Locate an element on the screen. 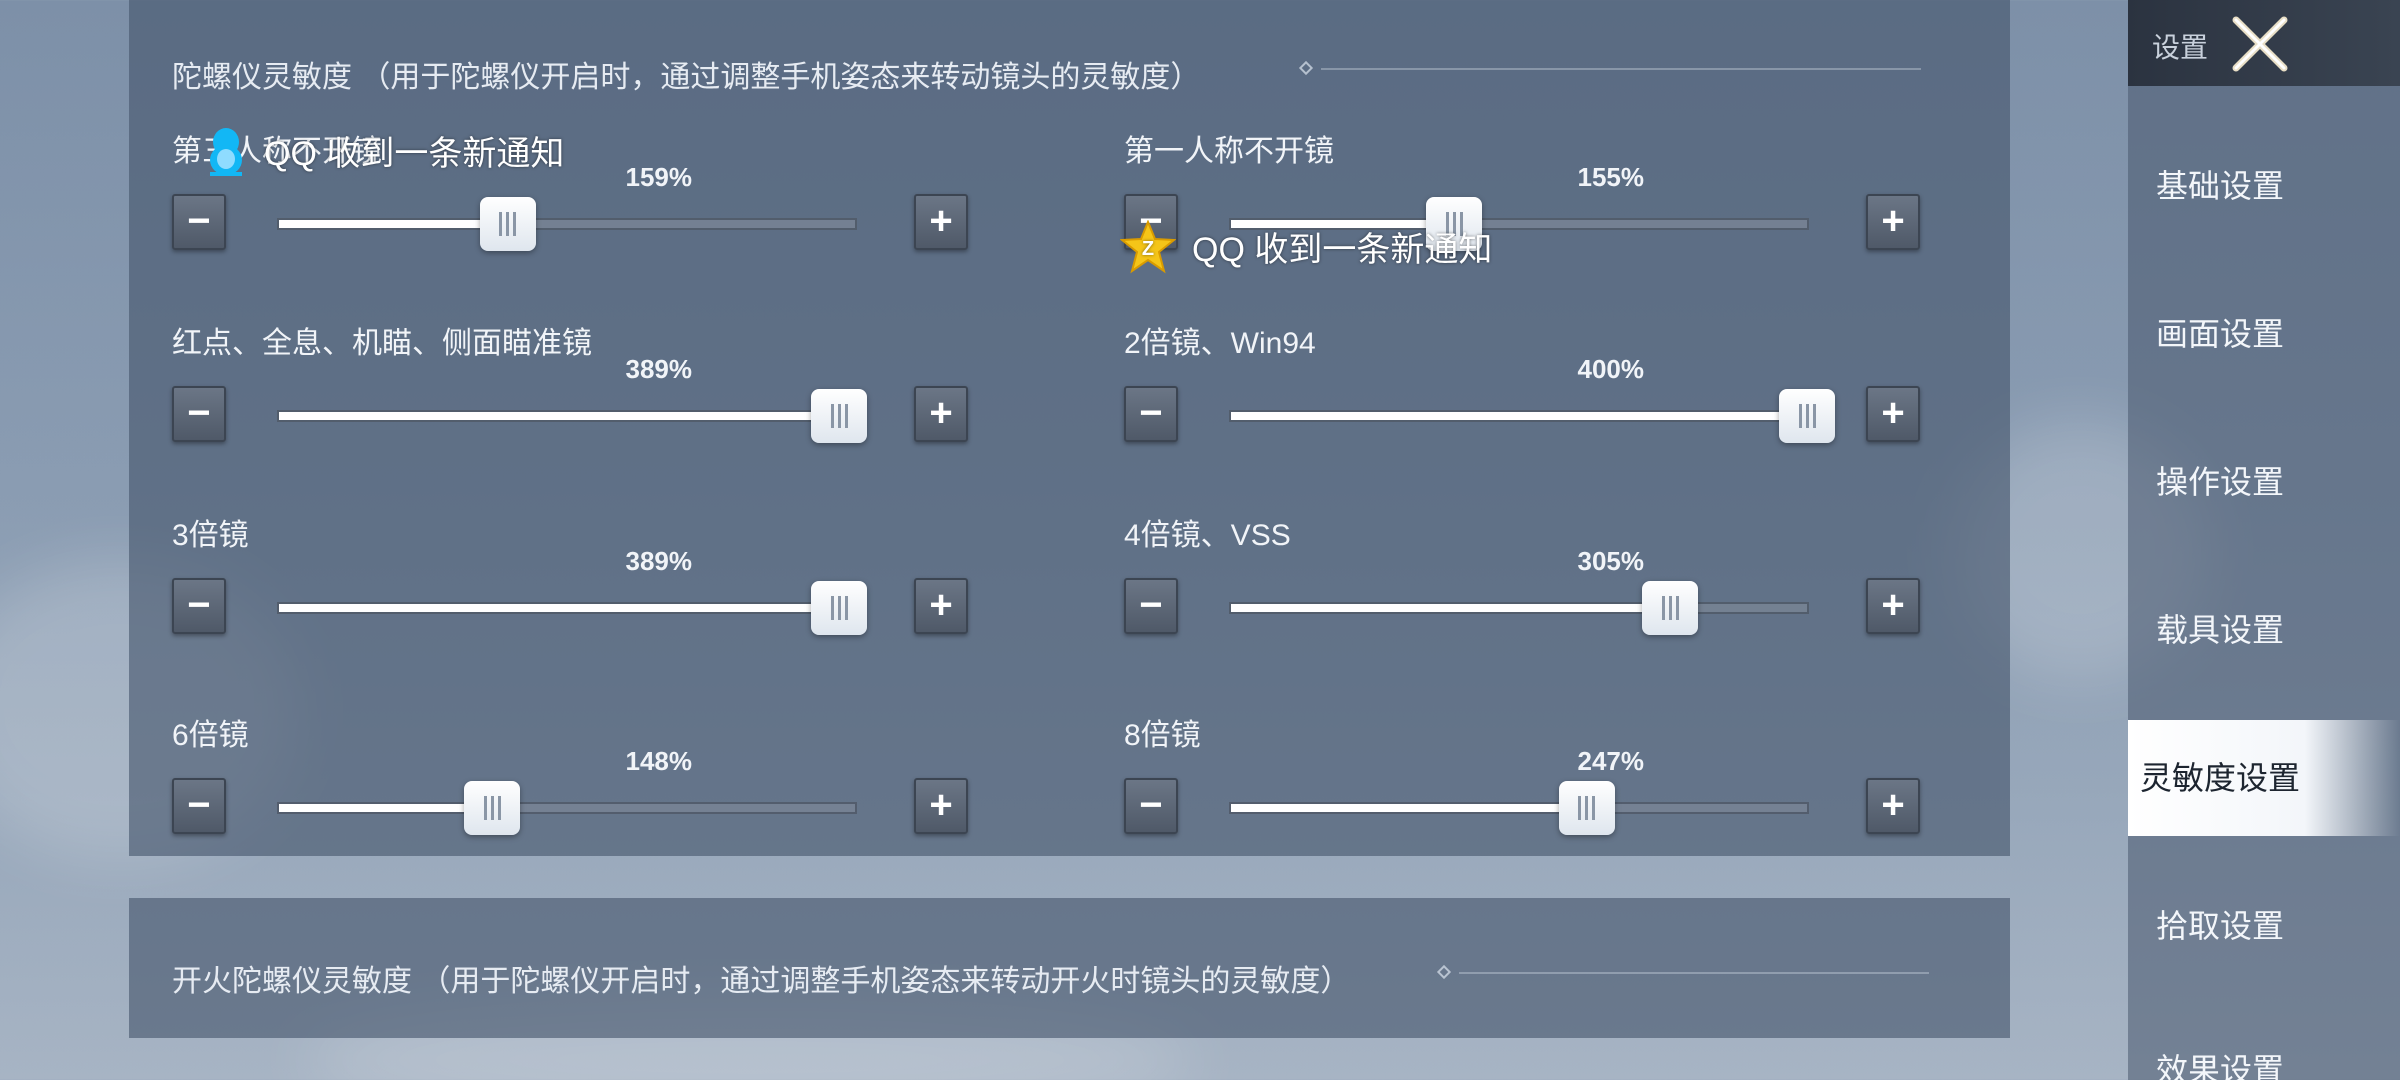 The height and width of the screenshot is (1080, 2400). setting-percent: 159% is located at coordinates (659, 177).